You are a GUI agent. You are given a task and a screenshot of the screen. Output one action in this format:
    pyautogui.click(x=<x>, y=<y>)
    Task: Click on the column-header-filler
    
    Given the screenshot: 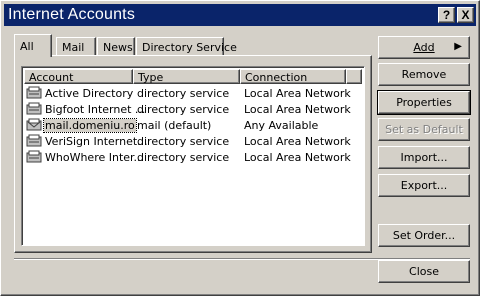 What is the action you would take?
    pyautogui.click(x=354, y=76)
    